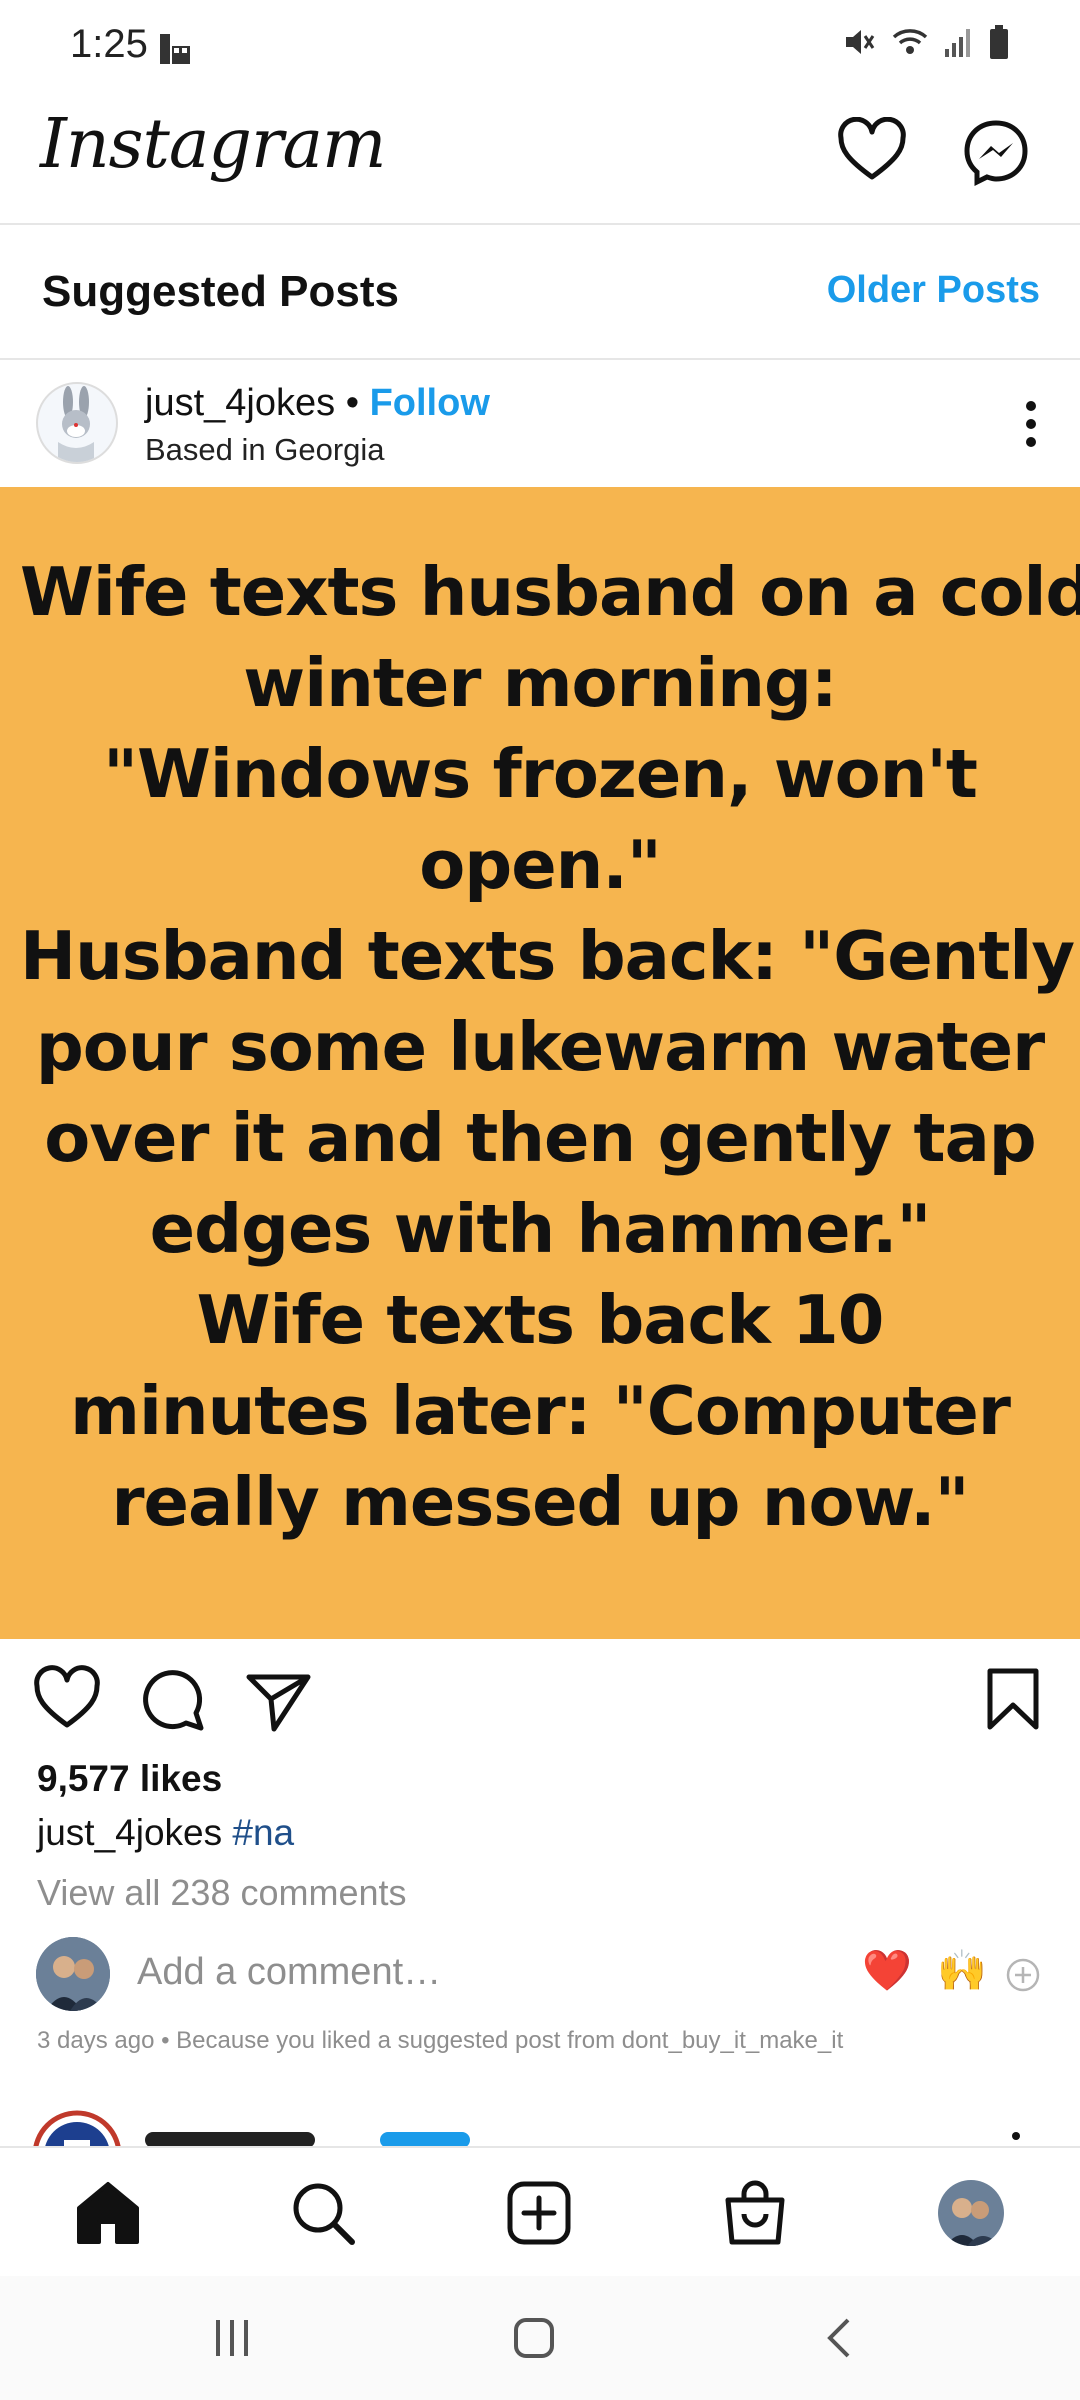 This screenshot has width=1080, height=2400. What do you see at coordinates (540, 683) in the screenshot?
I see `joke-line: winter morning:` at bounding box center [540, 683].